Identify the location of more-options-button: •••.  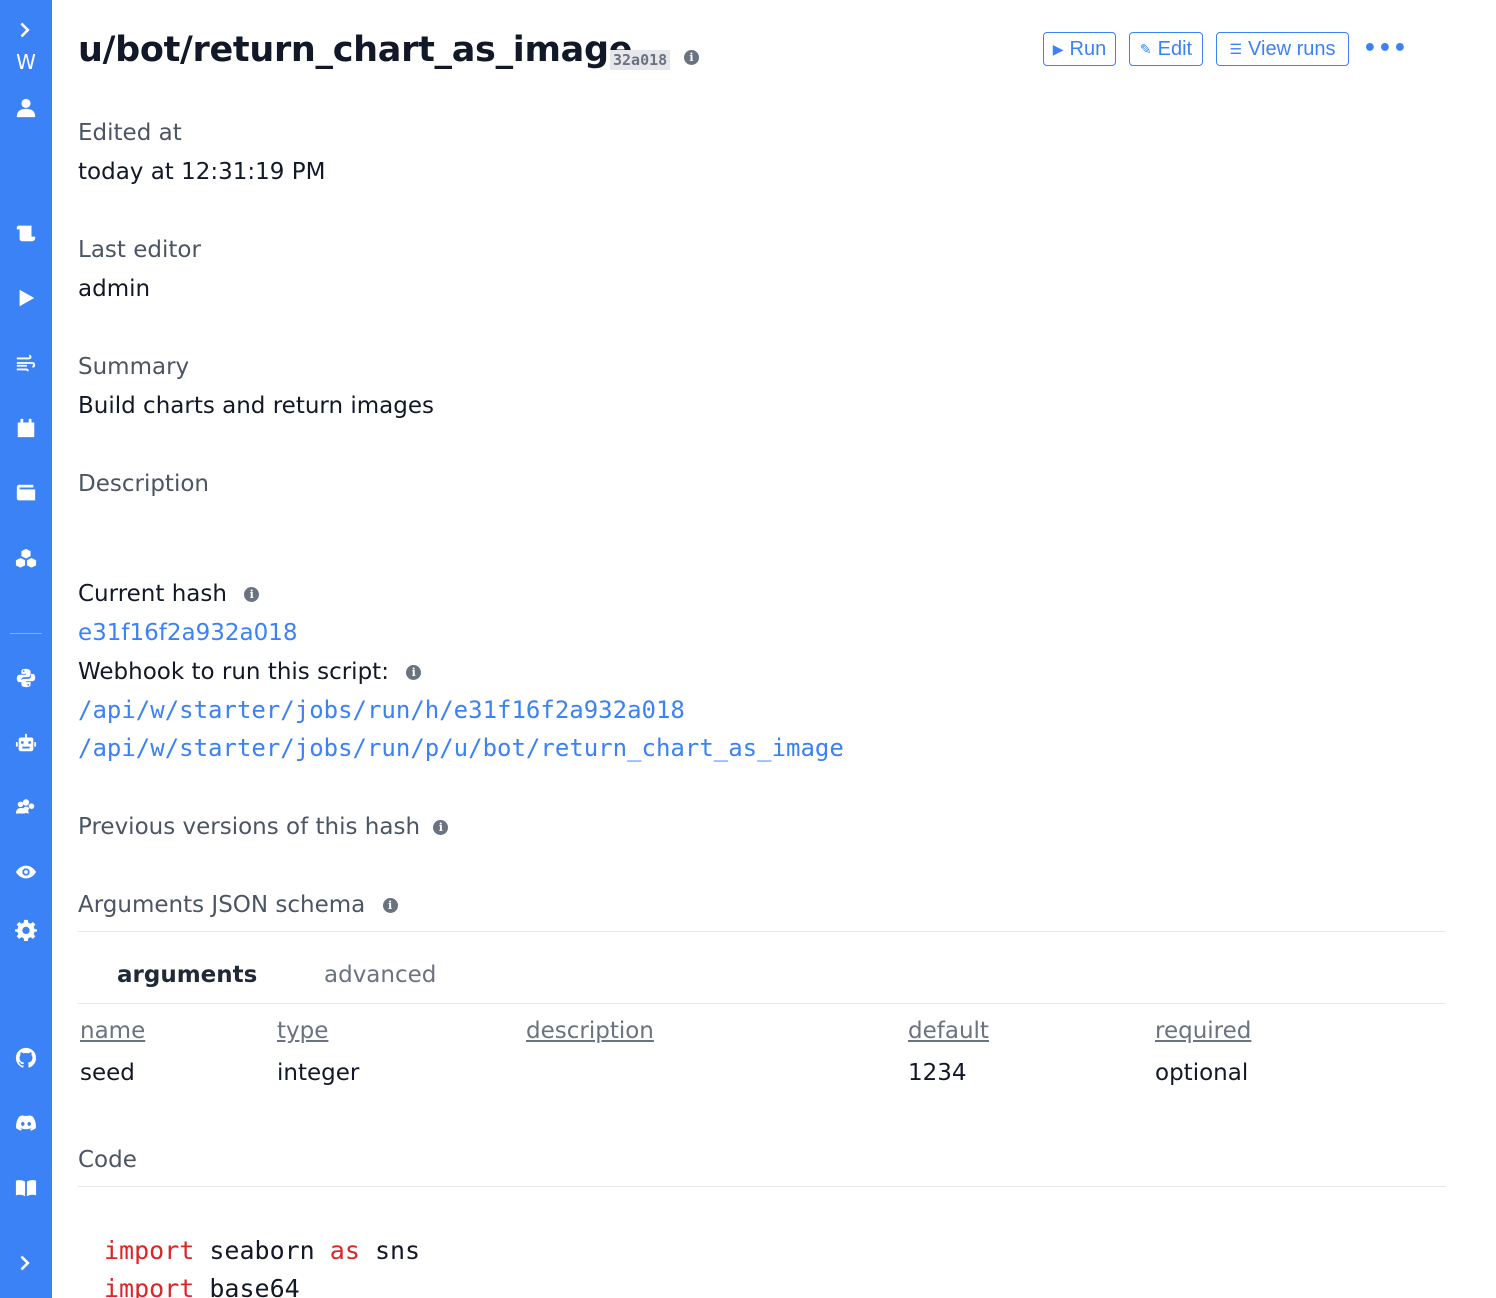
(1385, 49).